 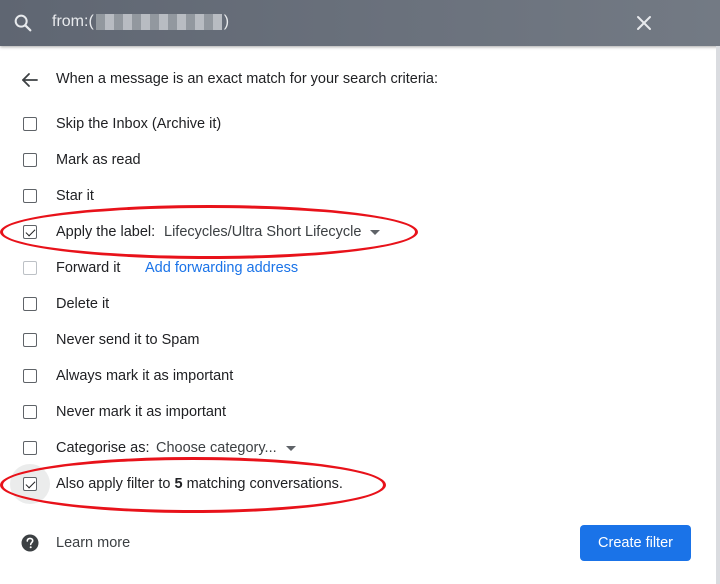 What do you see at coordinates (30, 340) in the screenshot?
I see `checkbox-never-spam` at bounding box center [30, 340].